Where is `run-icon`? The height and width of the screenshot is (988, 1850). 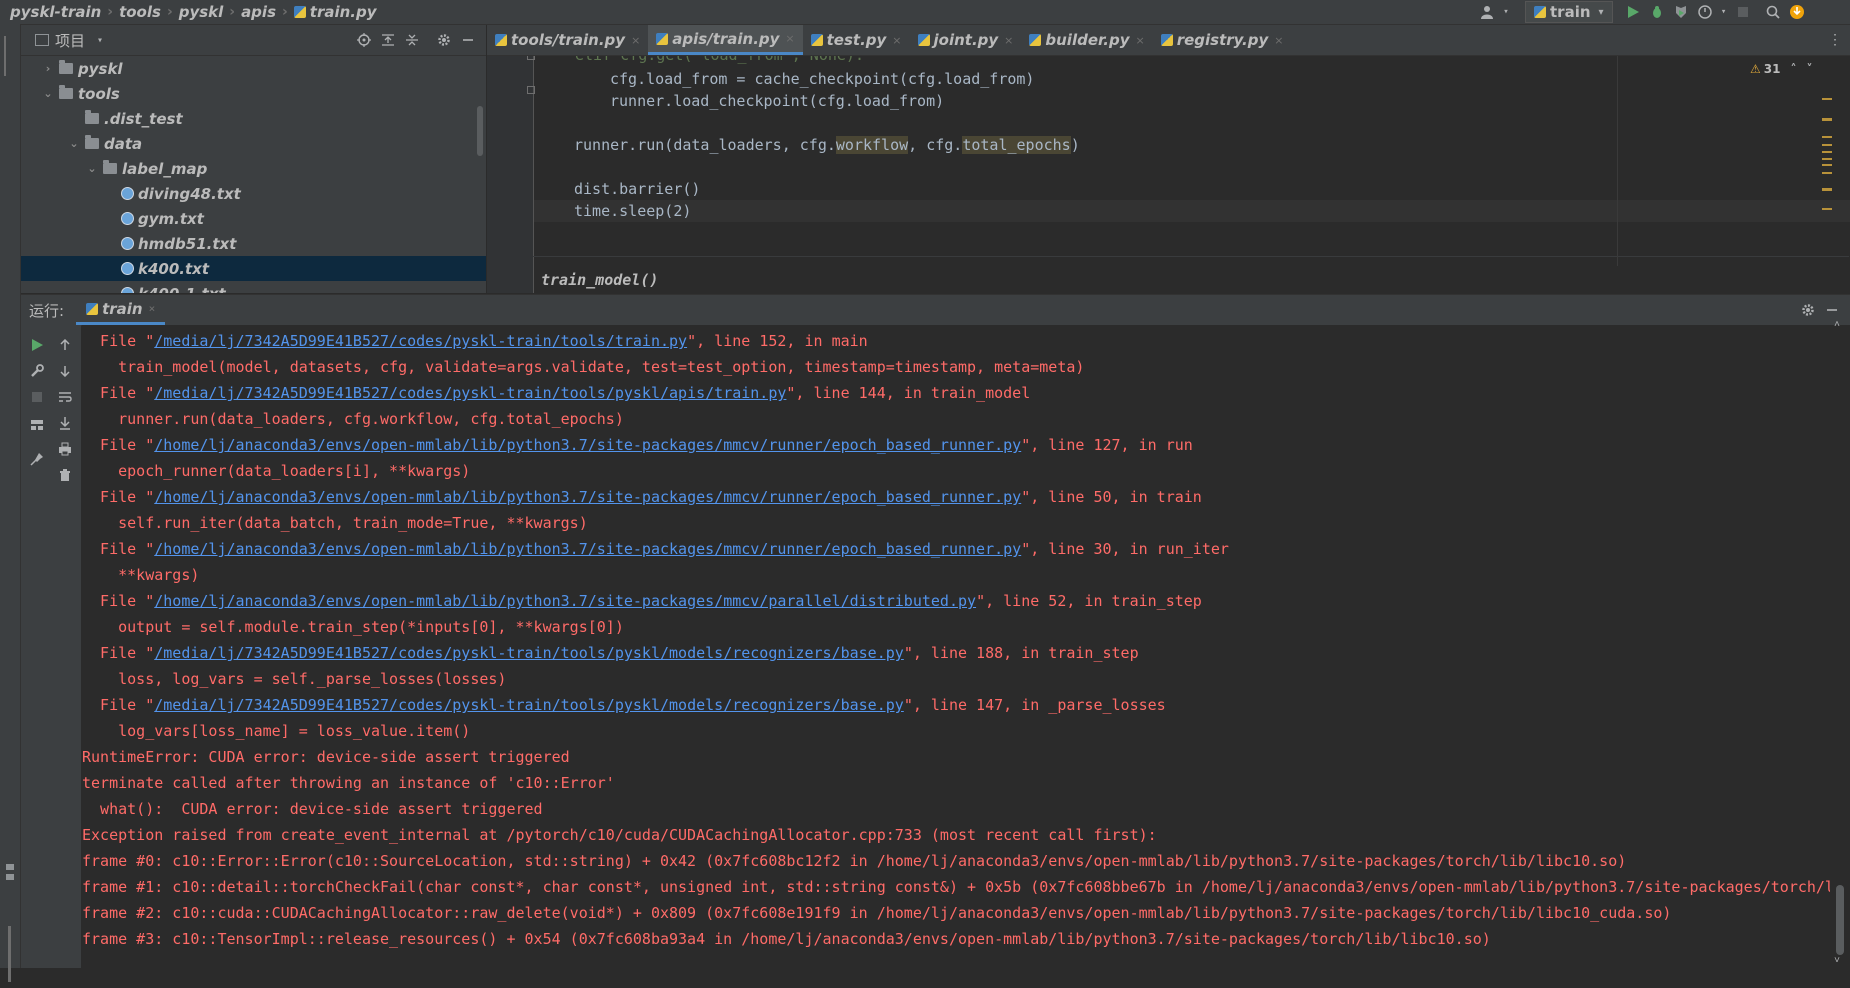
run-icon is located at coordinates (1633, 12).